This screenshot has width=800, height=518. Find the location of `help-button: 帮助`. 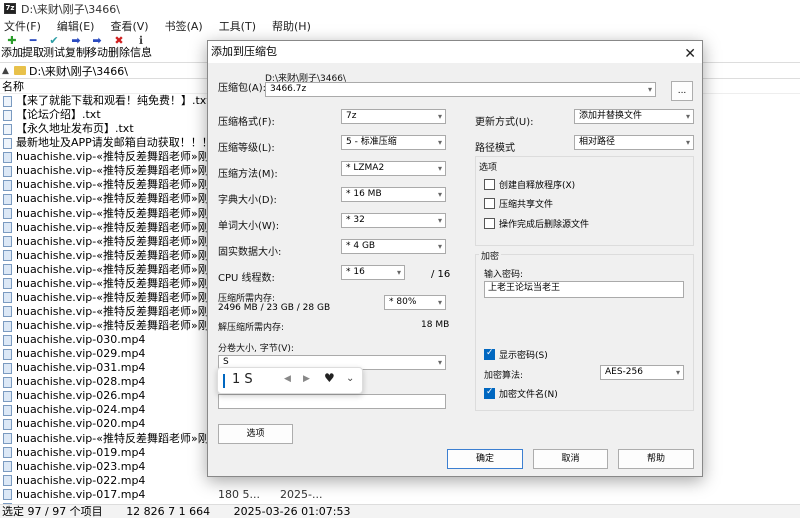

help-button: 帮助 is located at coordinates (656, 459).